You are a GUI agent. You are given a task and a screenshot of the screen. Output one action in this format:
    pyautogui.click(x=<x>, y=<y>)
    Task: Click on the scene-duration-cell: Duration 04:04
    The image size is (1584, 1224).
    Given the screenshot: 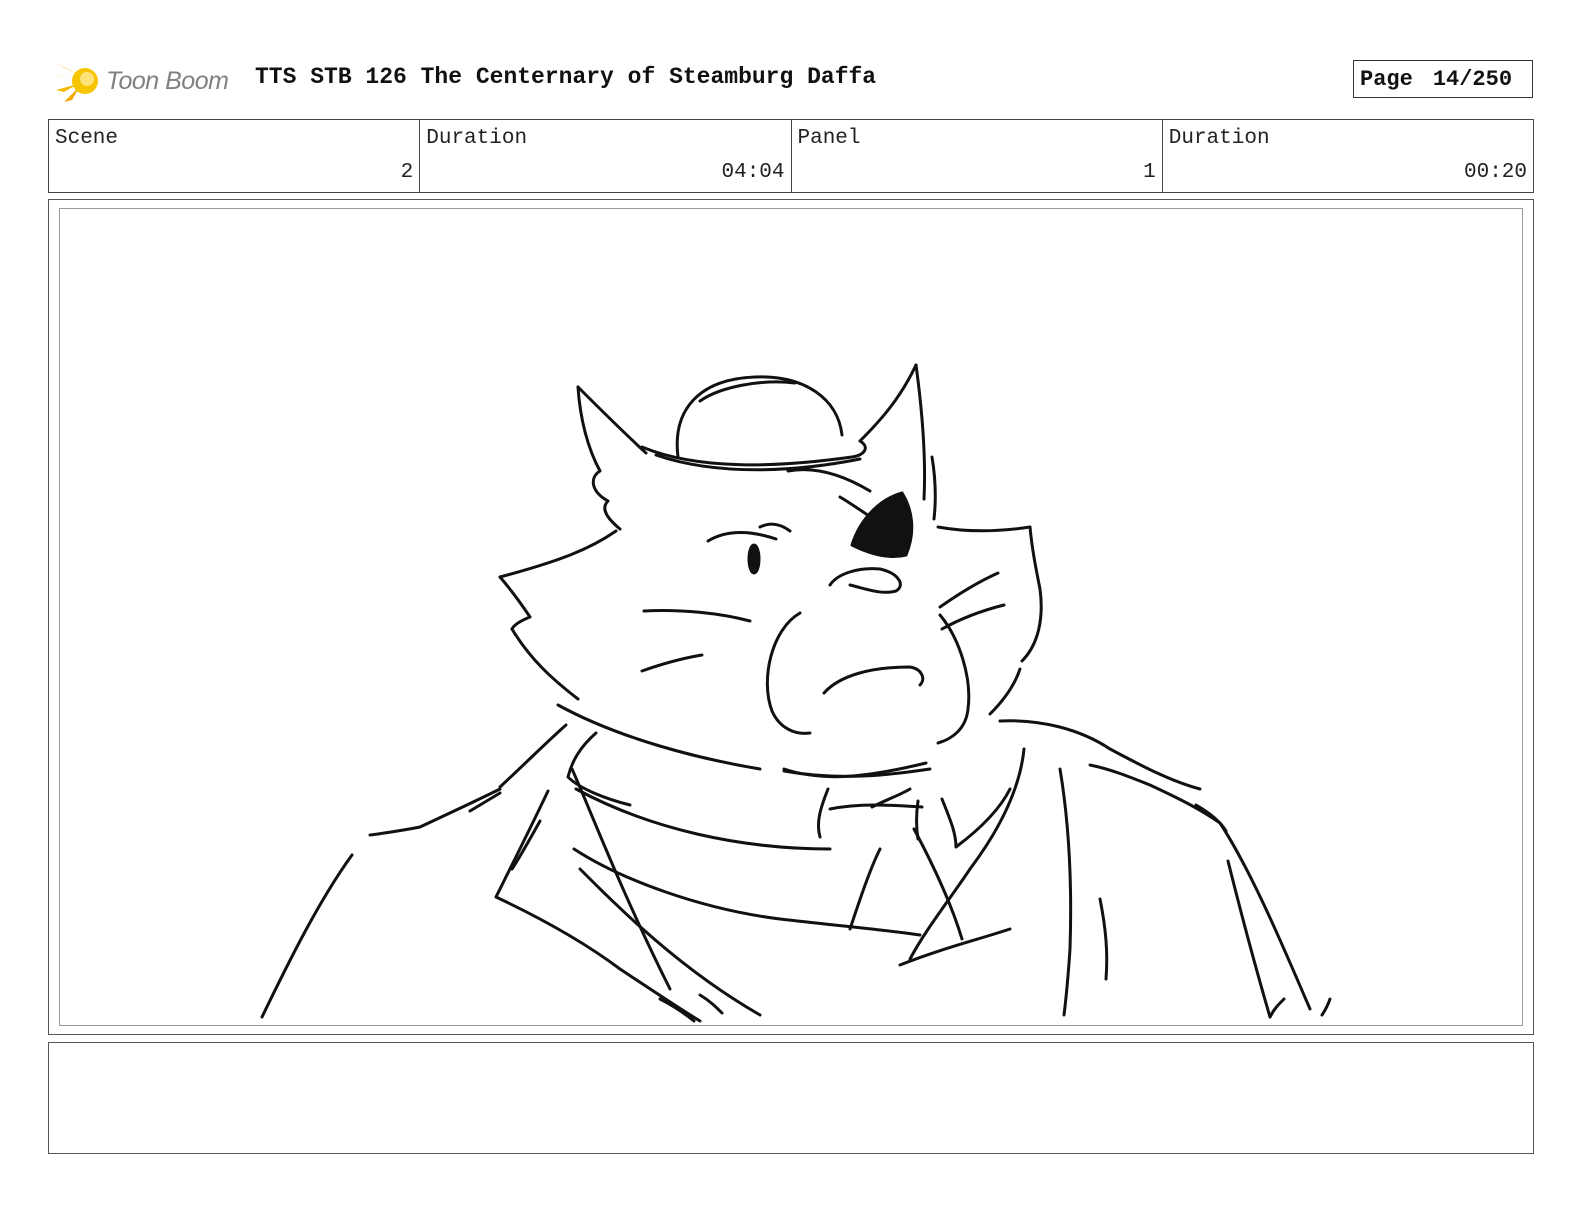 What is the action you would take?
    pyautogui.click(x=606, y=156)
    